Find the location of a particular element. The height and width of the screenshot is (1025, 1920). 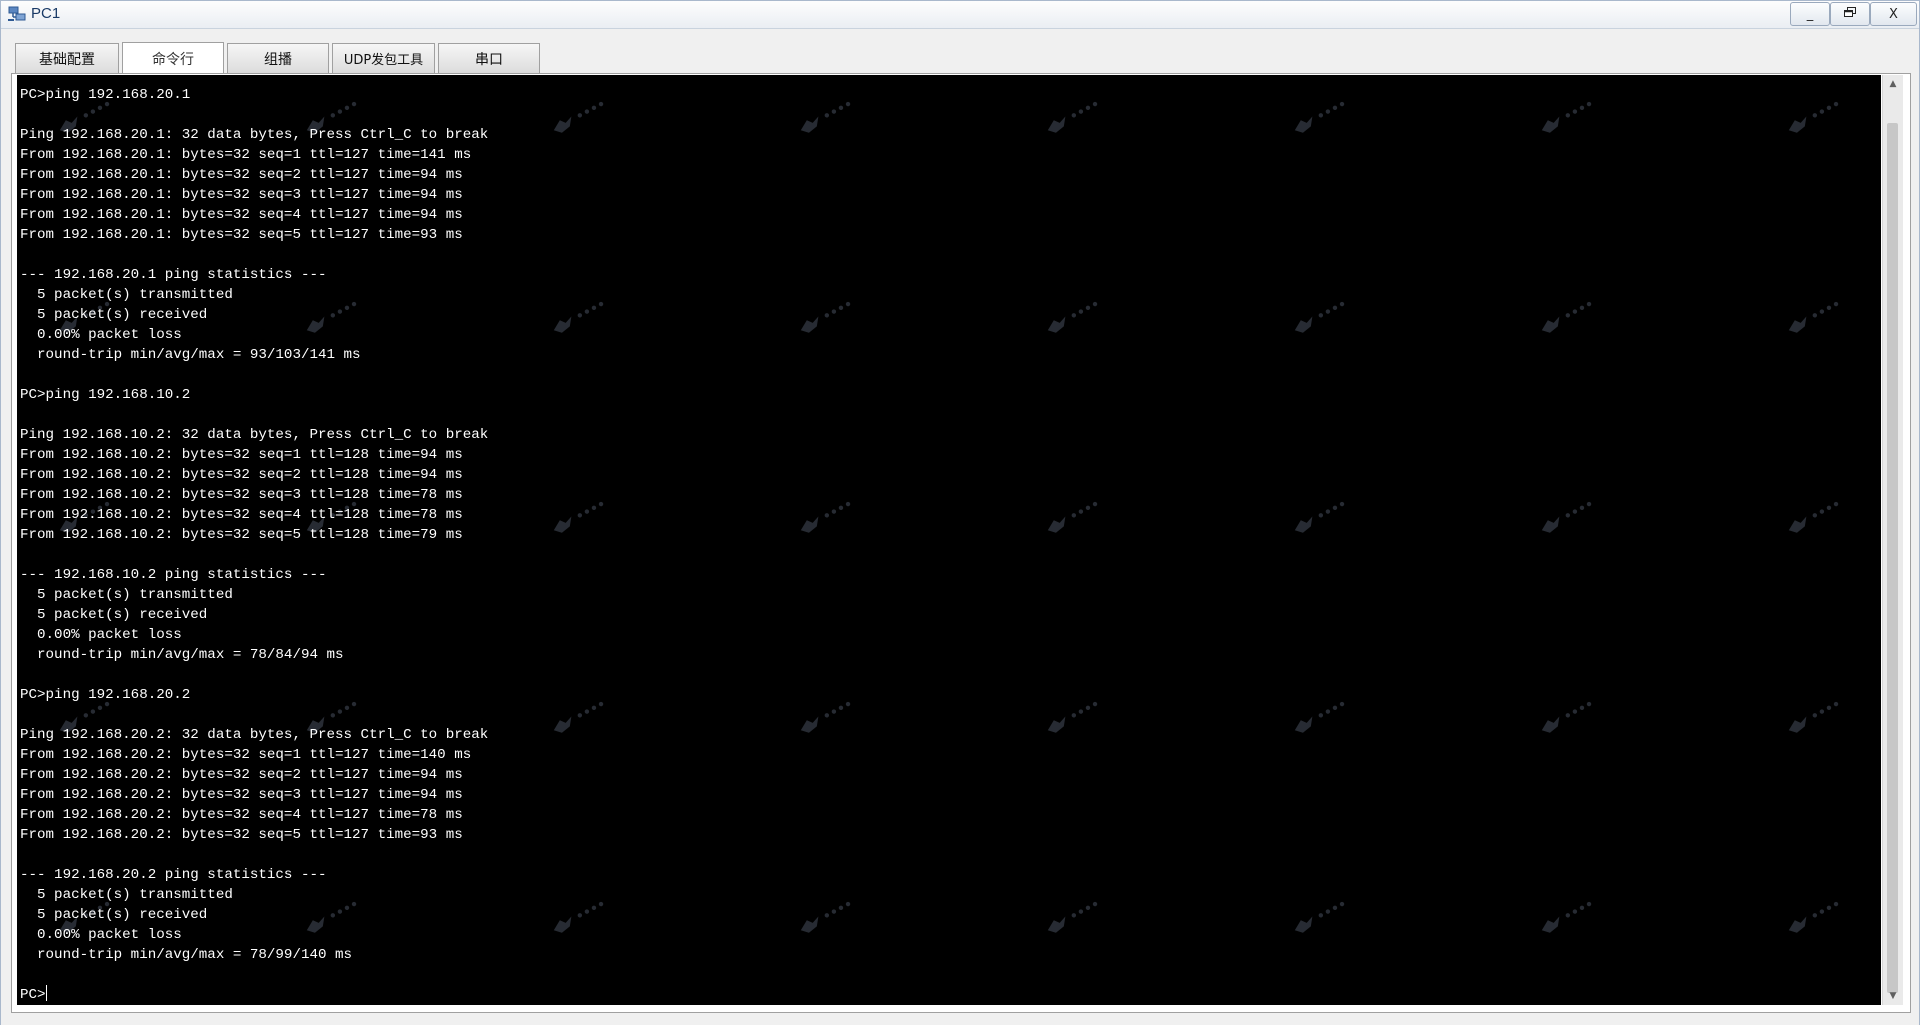

close-icon: X is located at coordinates (1893, 14).